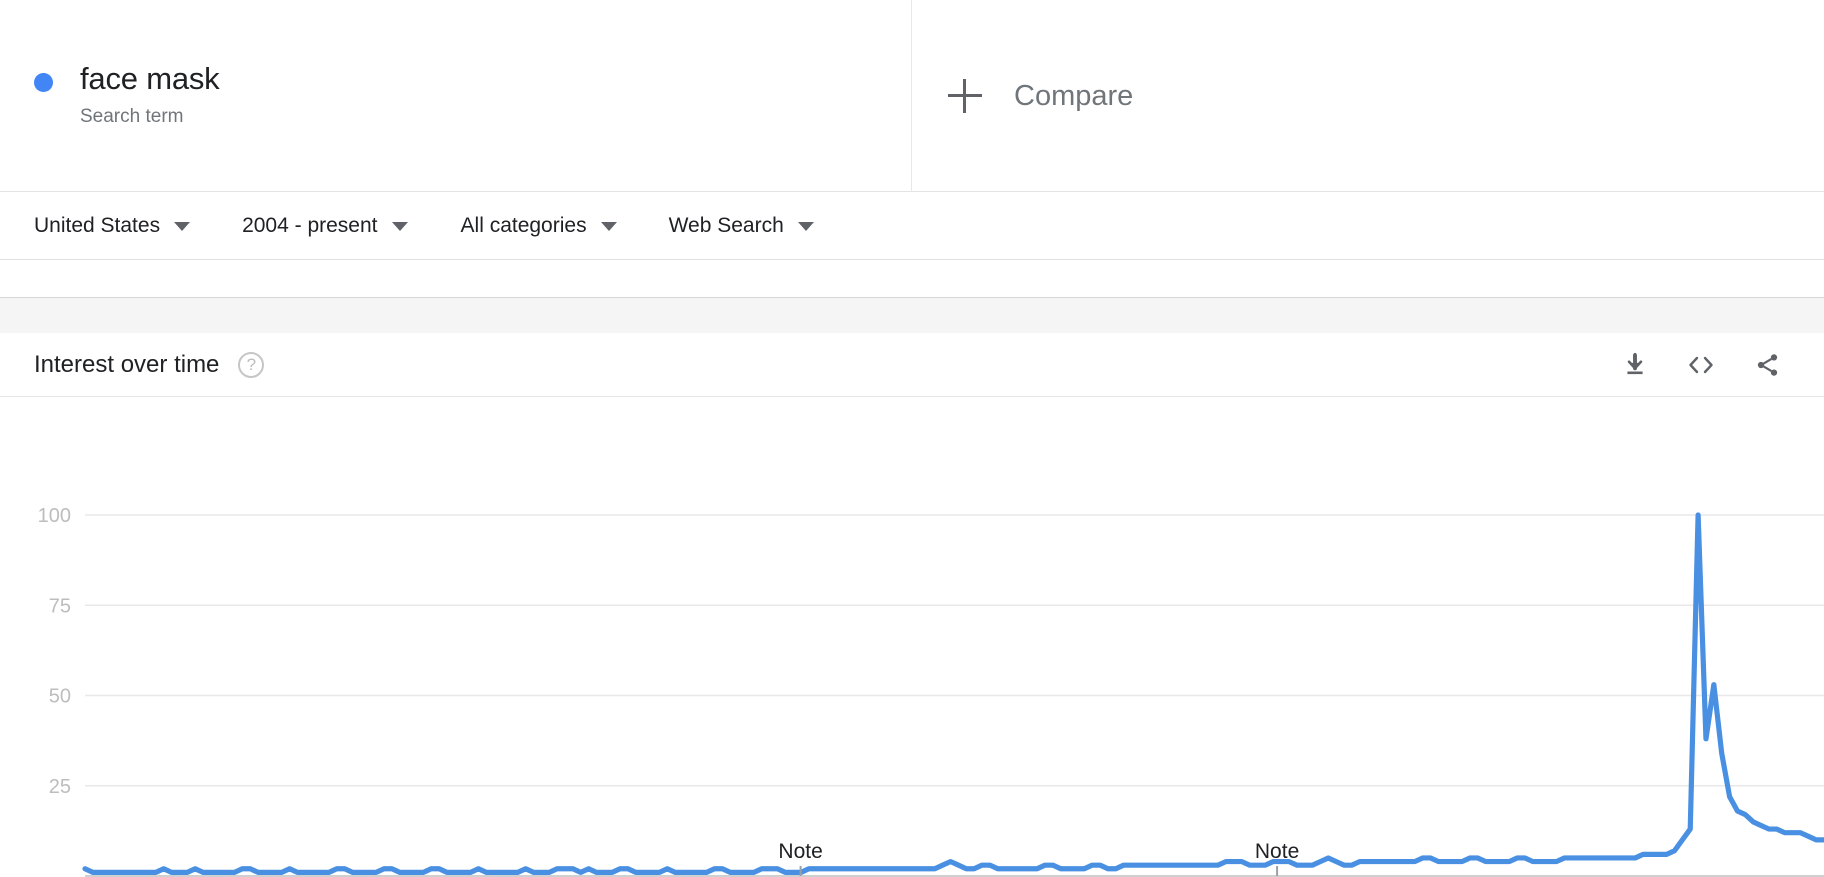  What do you see at coordinates (1635, 365) in the screenshot?
I see `download-icon` at bounding box center [1635, 365].